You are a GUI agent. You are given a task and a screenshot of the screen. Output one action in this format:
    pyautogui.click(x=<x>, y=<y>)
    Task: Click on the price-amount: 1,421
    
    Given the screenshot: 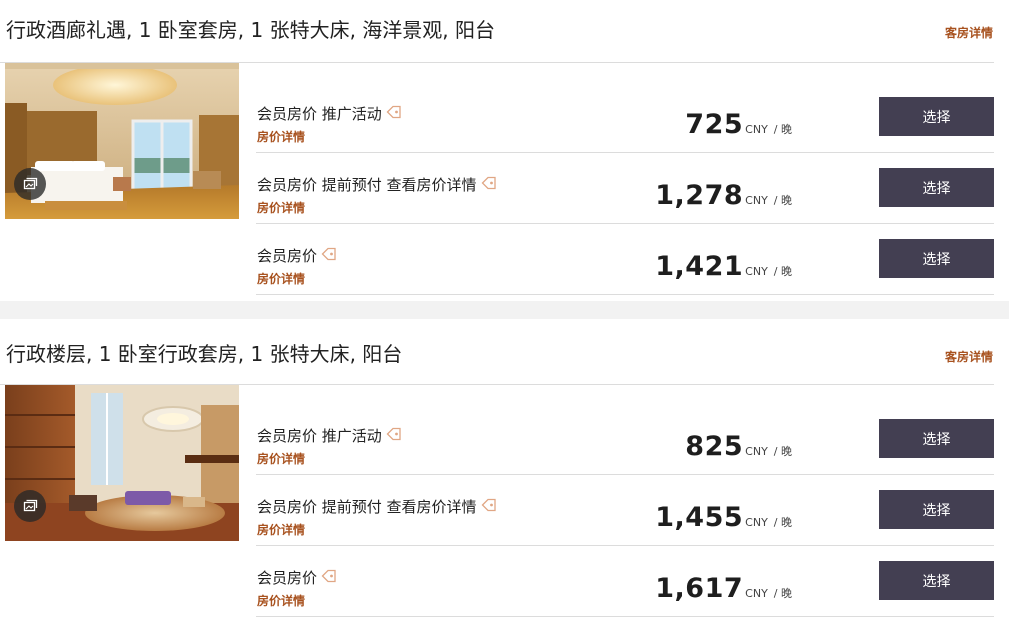 What is the action you would take?
    pyautogui.click(x=699, y=266)
    